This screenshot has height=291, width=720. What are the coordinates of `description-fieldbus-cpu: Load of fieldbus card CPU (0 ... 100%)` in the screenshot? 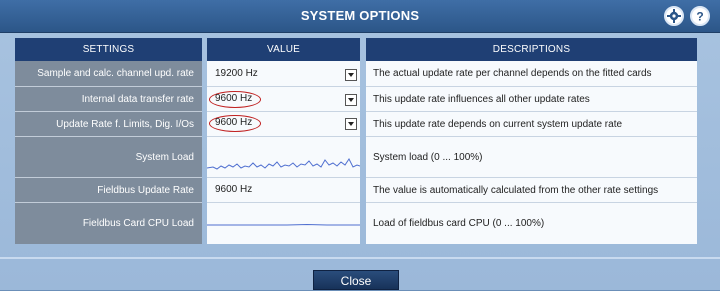 It's located at (531, 223).